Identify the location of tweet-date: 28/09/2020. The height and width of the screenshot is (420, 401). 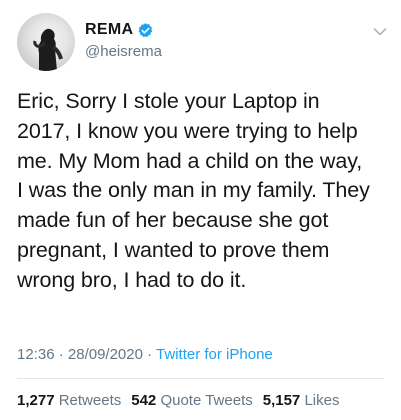
(105, 354).